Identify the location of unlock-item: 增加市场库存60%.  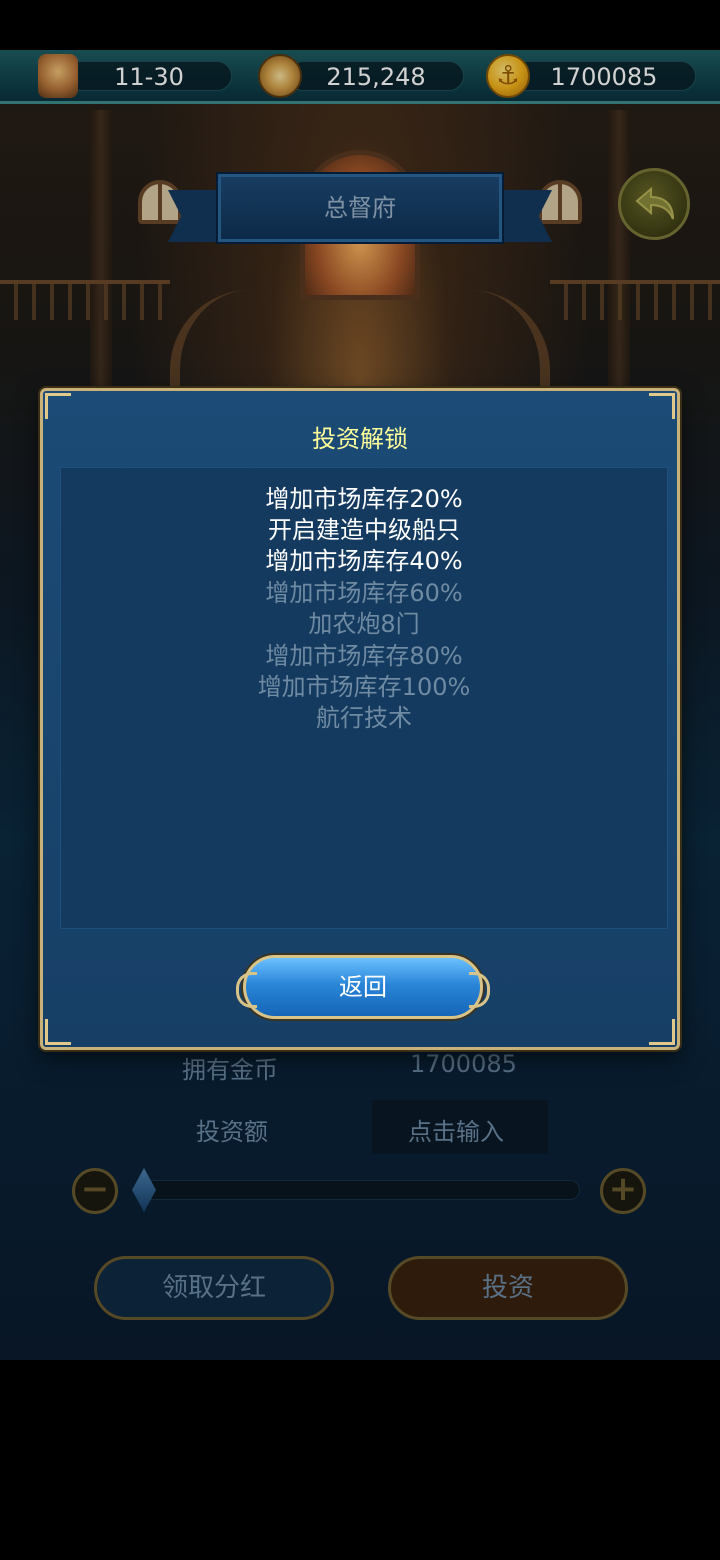
(364, 593).